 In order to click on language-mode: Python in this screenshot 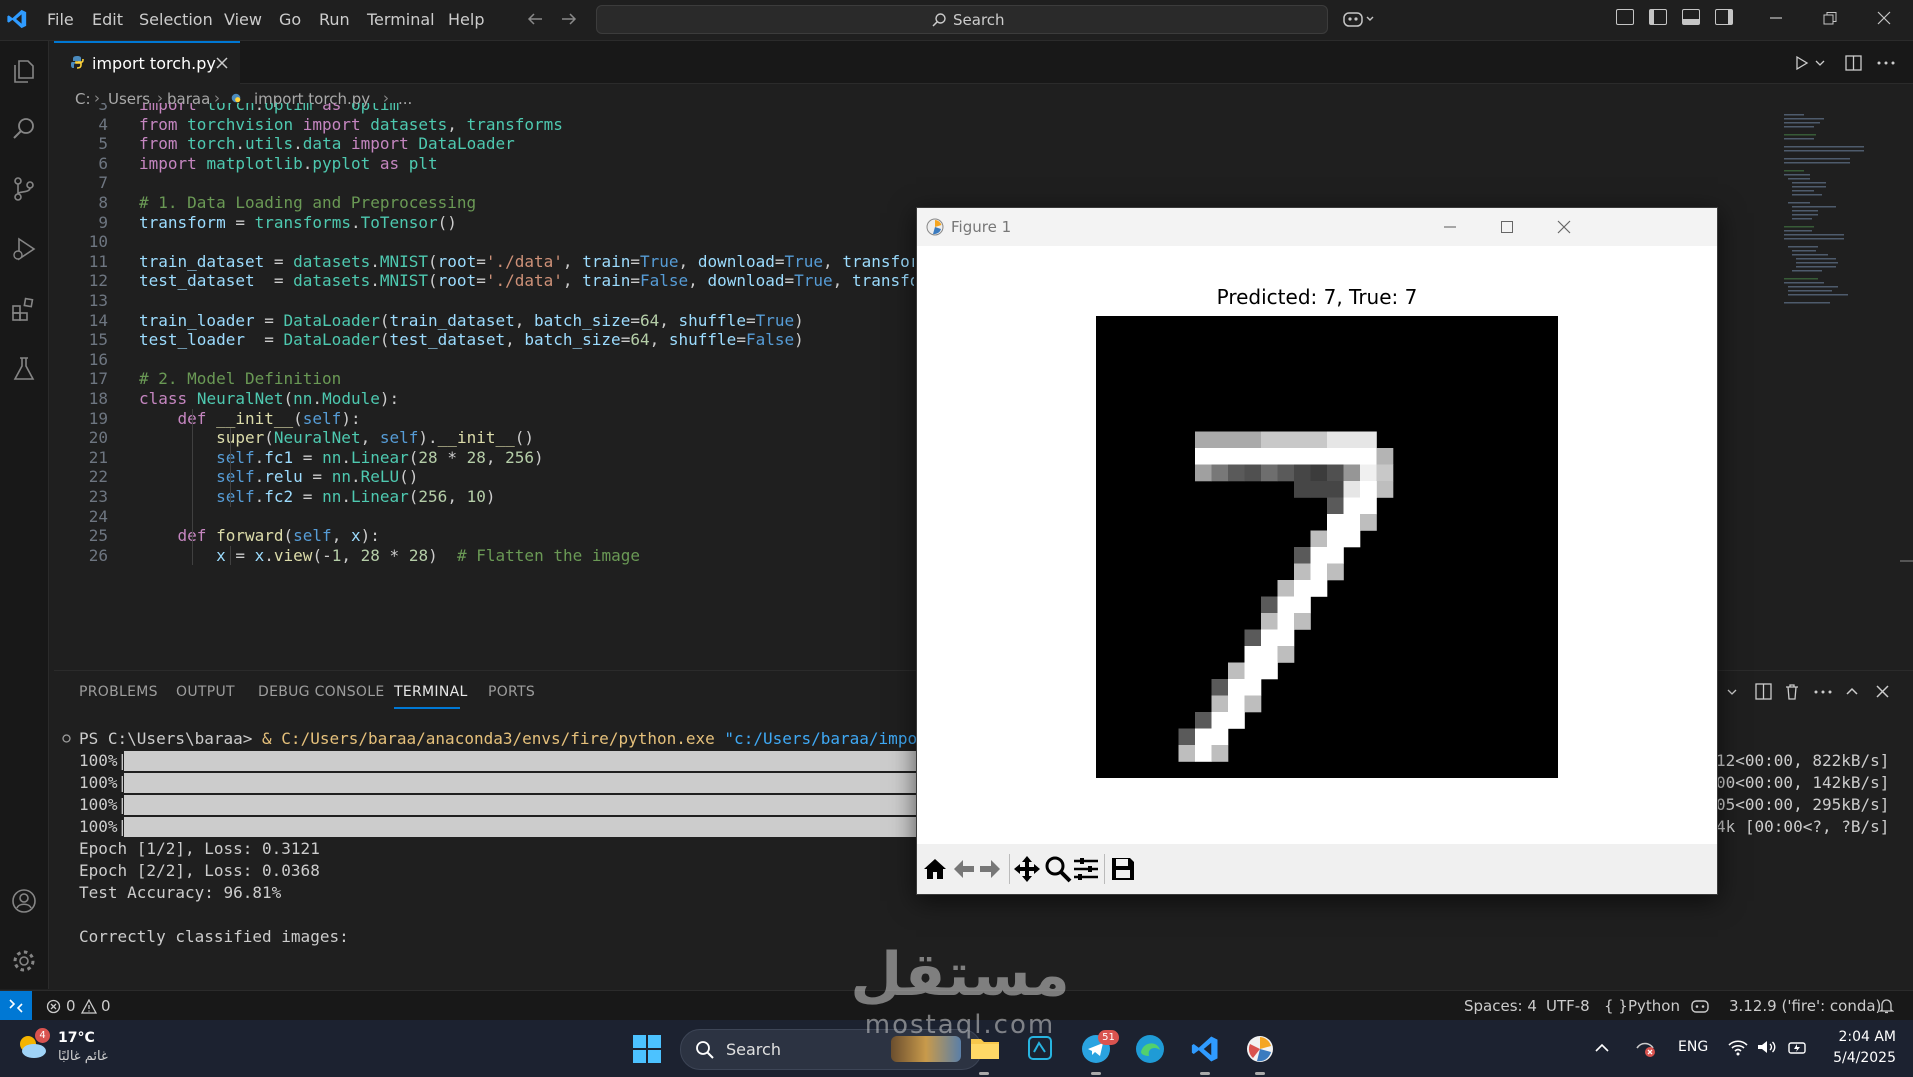, I will do `click(1654, 1006)`.